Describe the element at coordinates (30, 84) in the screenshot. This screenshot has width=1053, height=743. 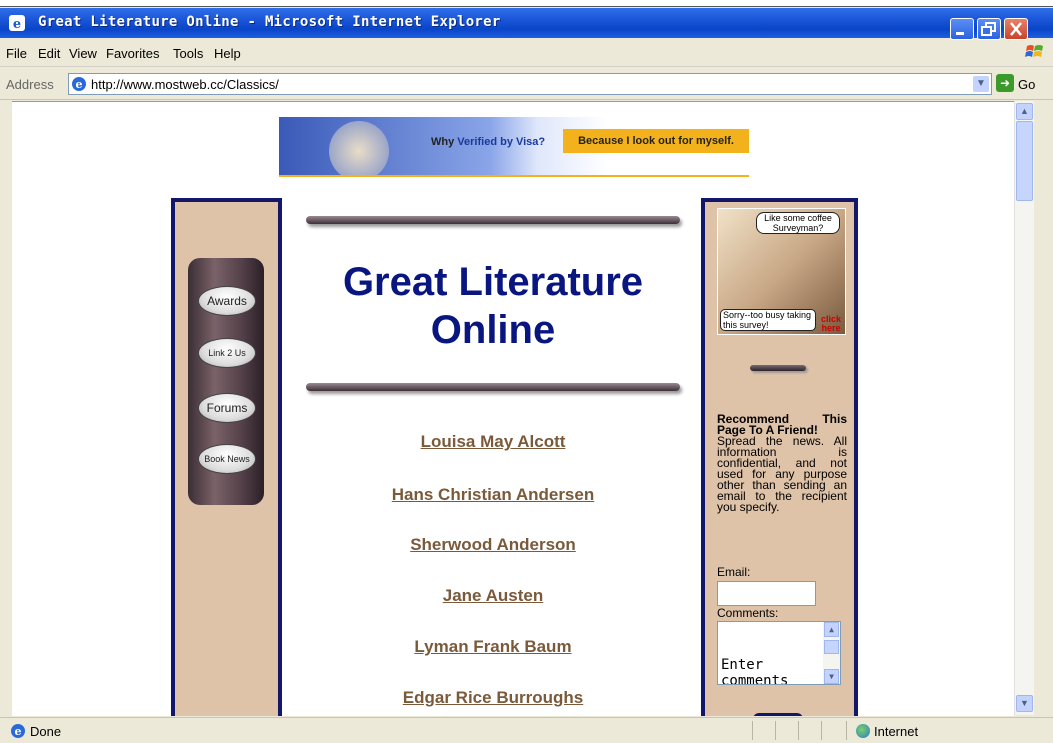
I see `address-label: Address` at that location.